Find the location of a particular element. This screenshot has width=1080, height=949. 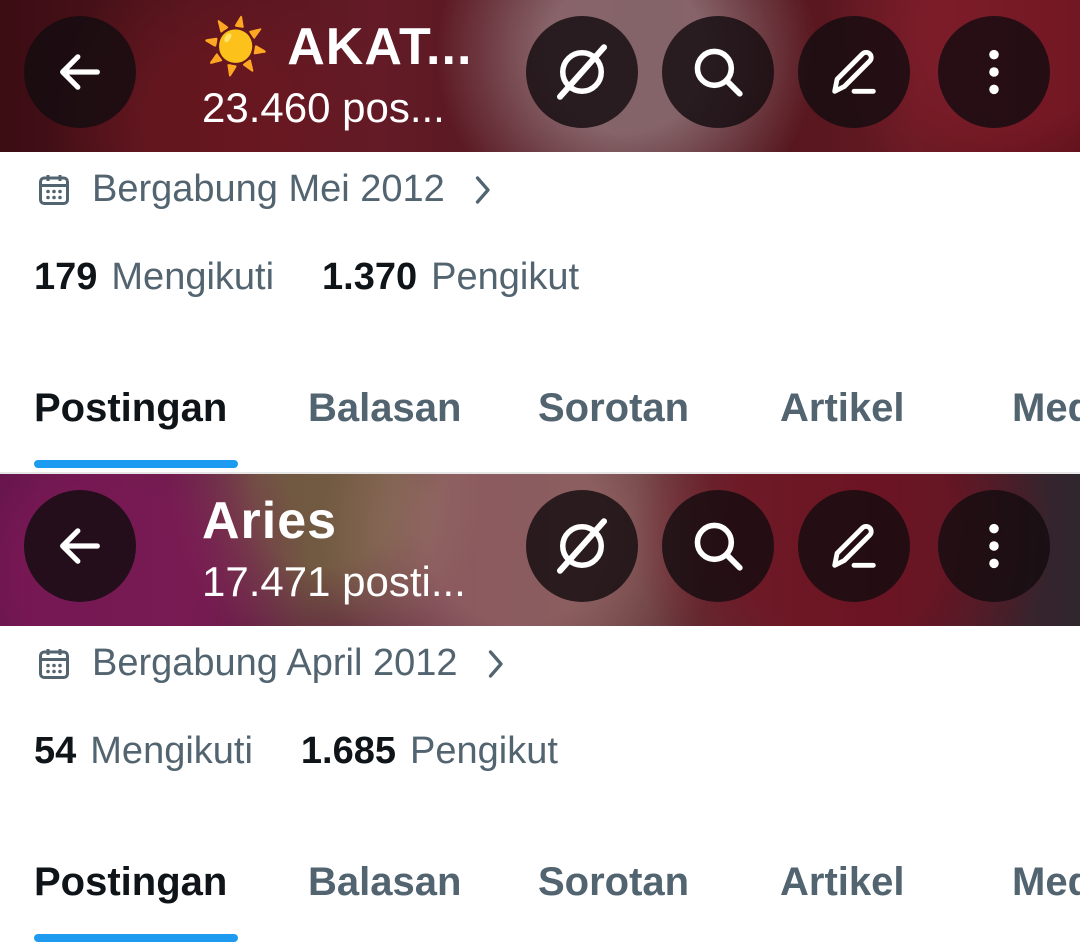

joined-text: Bergabung April 2012 is located at coordinates (275, 663).